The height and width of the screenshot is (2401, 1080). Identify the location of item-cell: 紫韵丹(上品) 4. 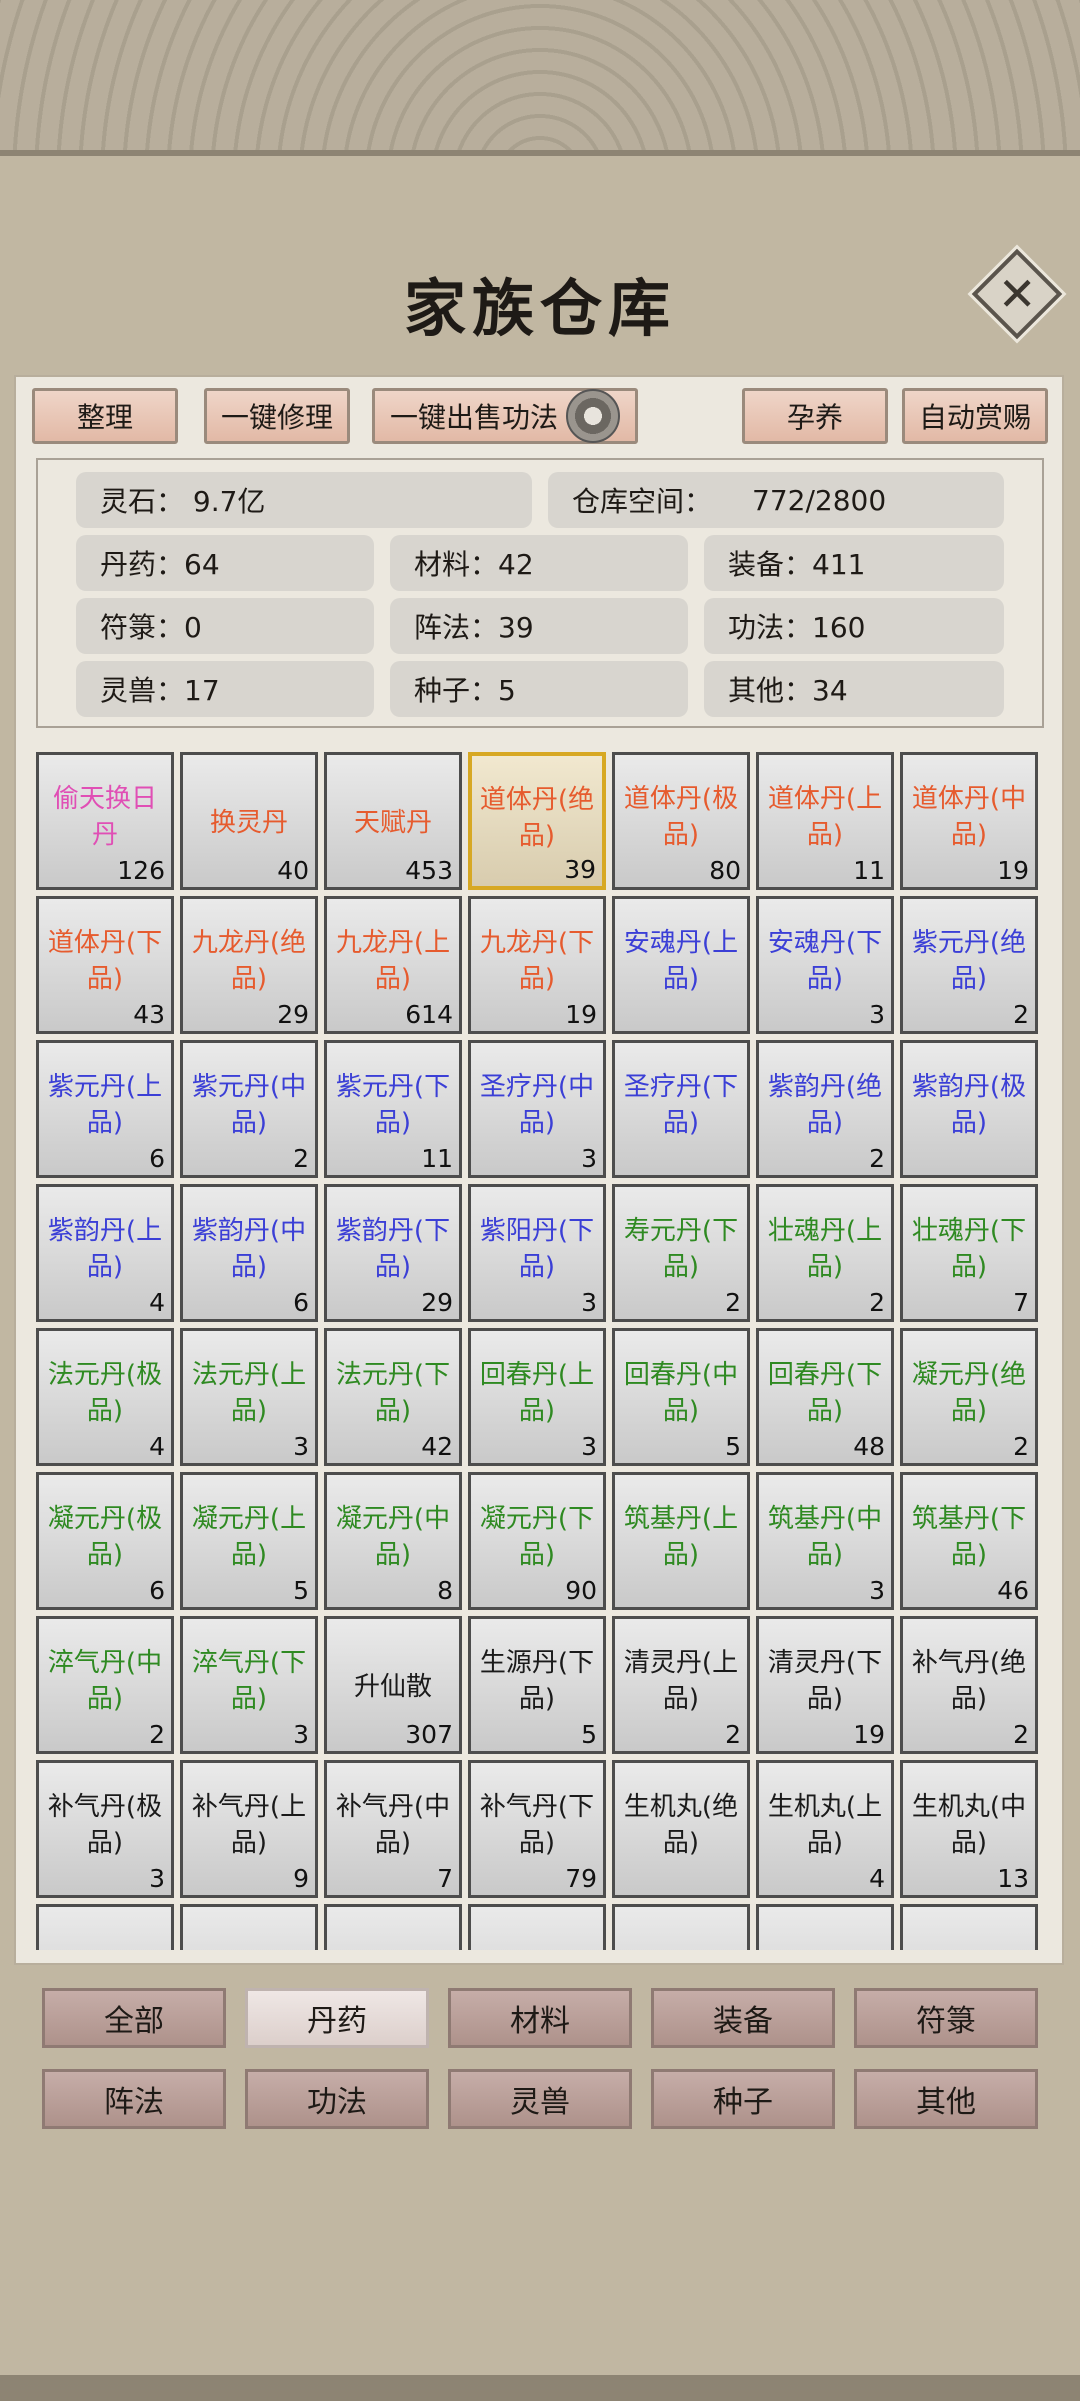
(105, 1253).